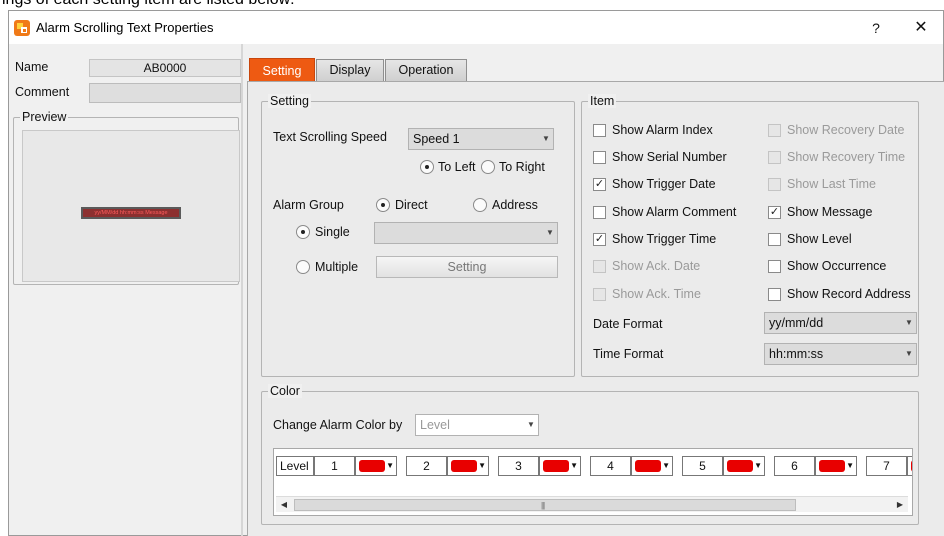 Image resolution: width=944 pixels, height=536 pixels. Describe the element at coordinates (774, 157) in the screenshot. I see `show-recovery-time-checkbox` at that location.